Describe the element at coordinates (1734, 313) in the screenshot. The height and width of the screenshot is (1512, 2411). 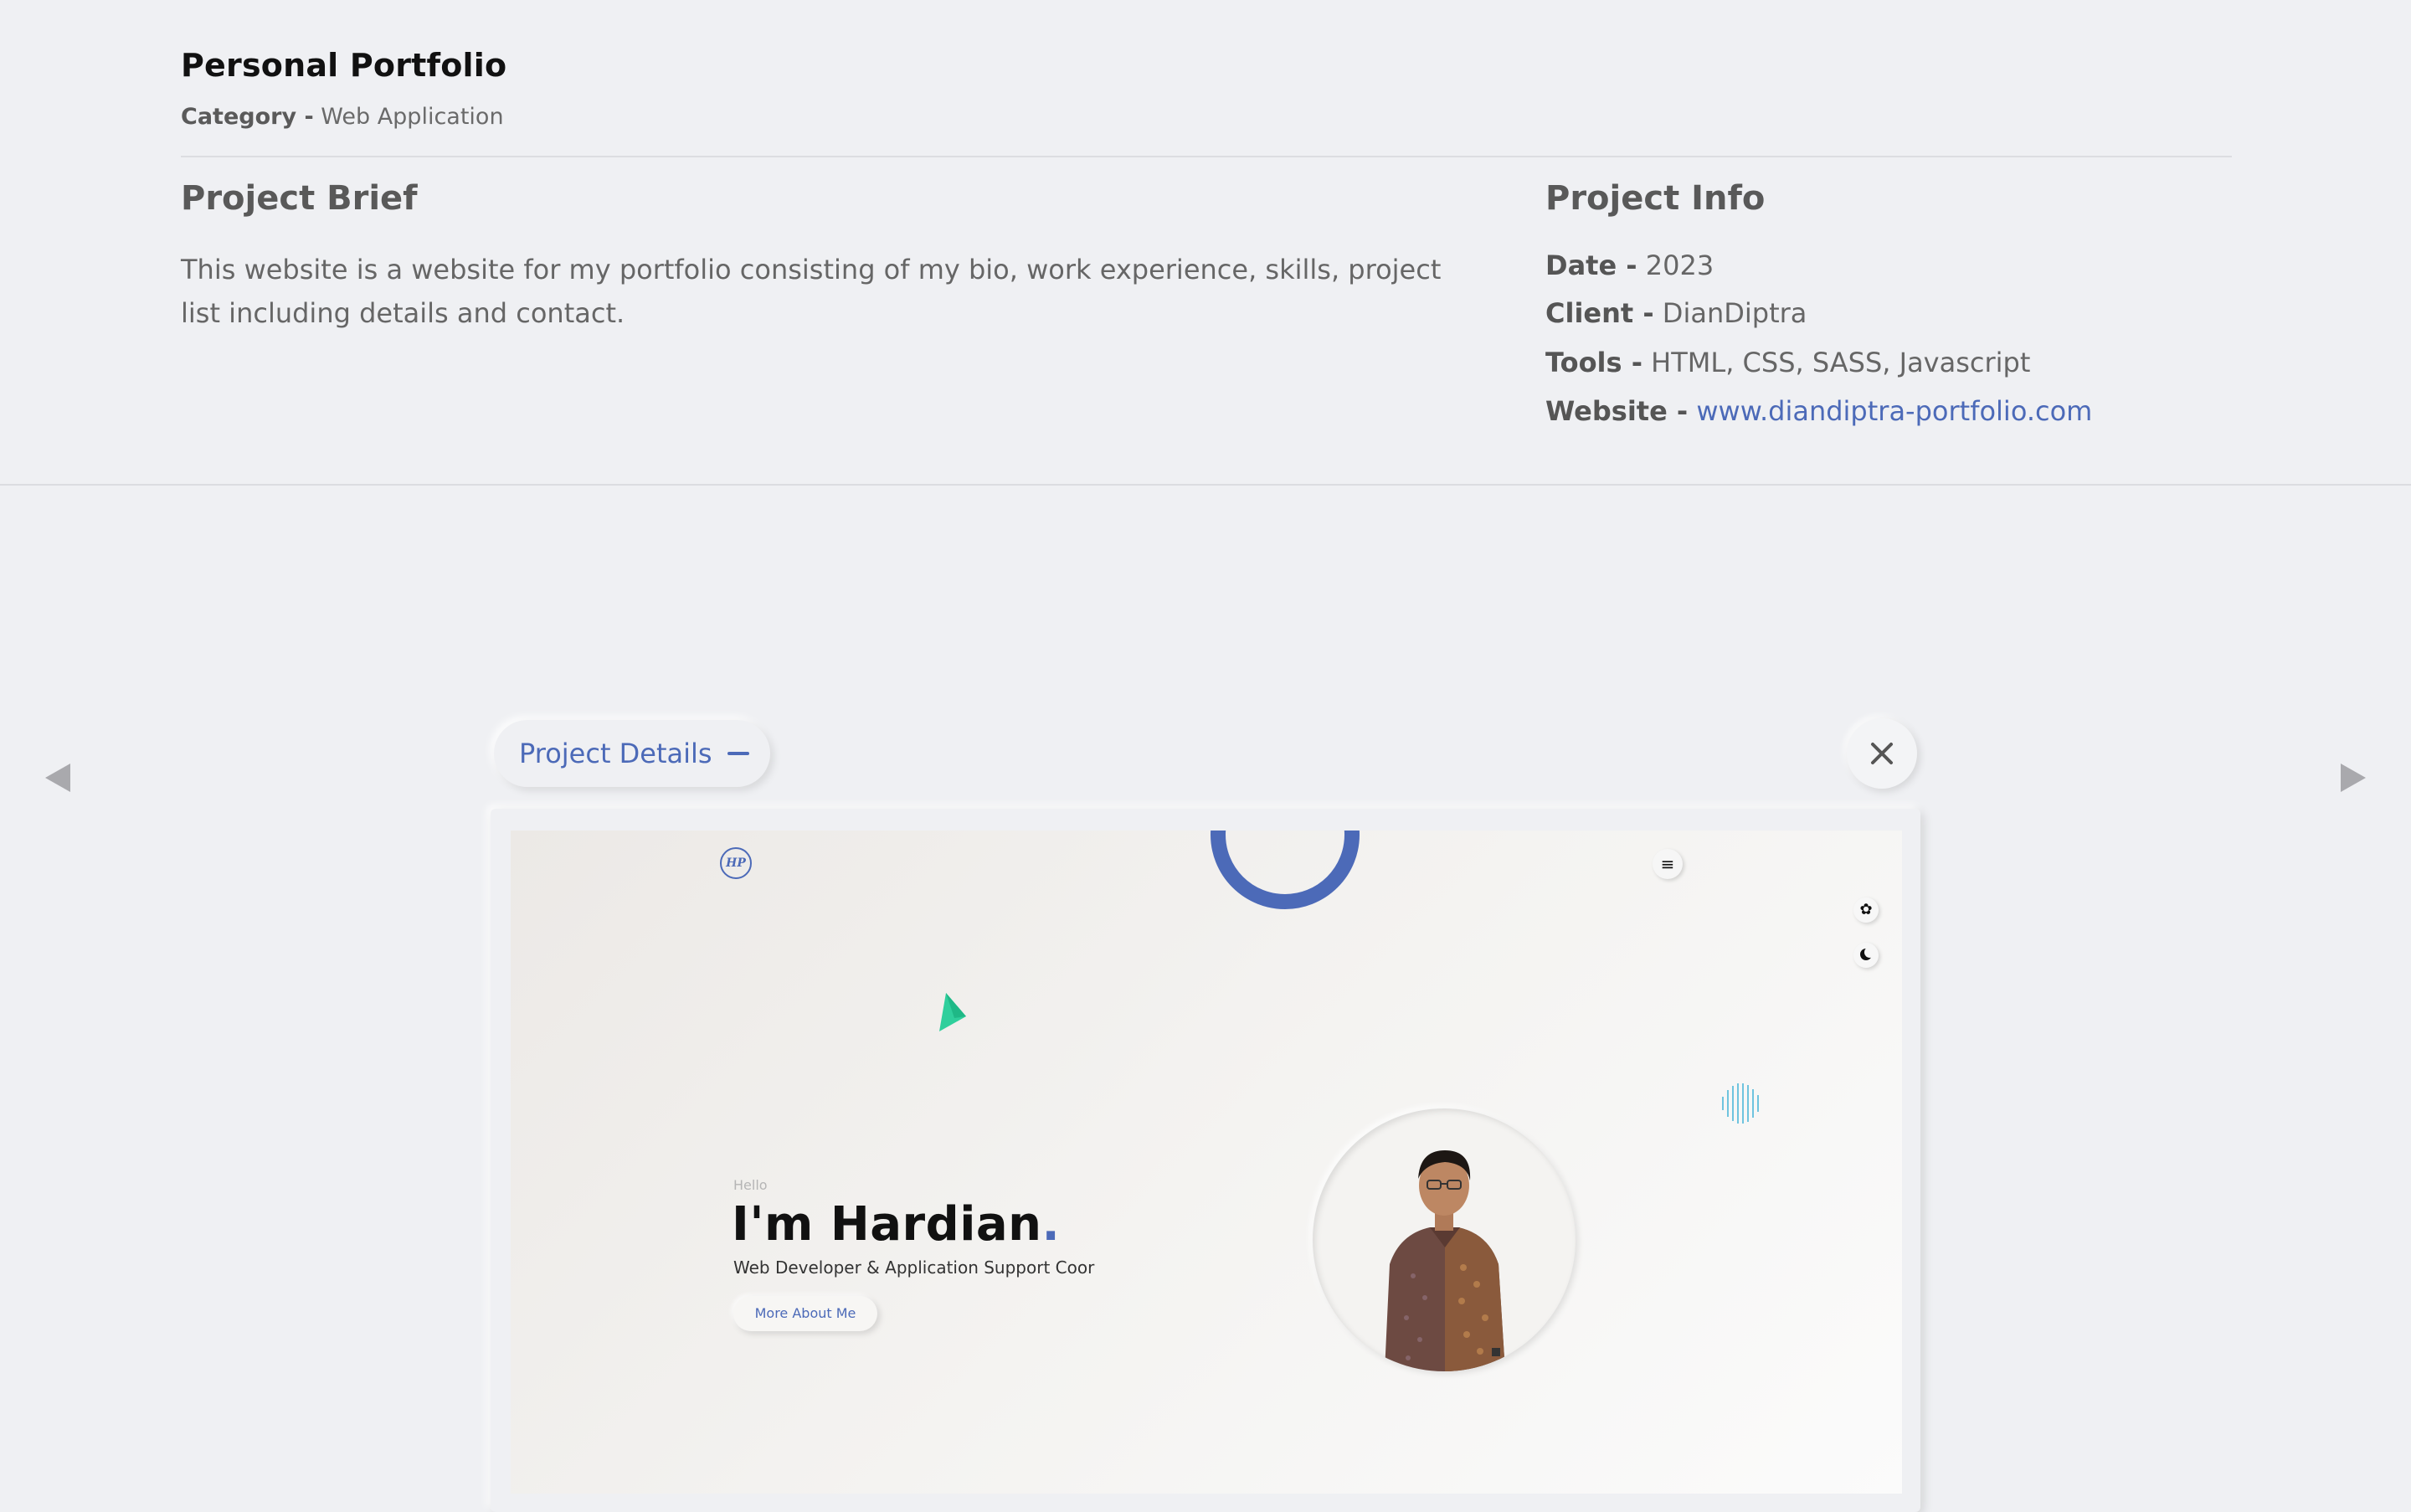
I see `info-client-value: DianDiptra` at that location.